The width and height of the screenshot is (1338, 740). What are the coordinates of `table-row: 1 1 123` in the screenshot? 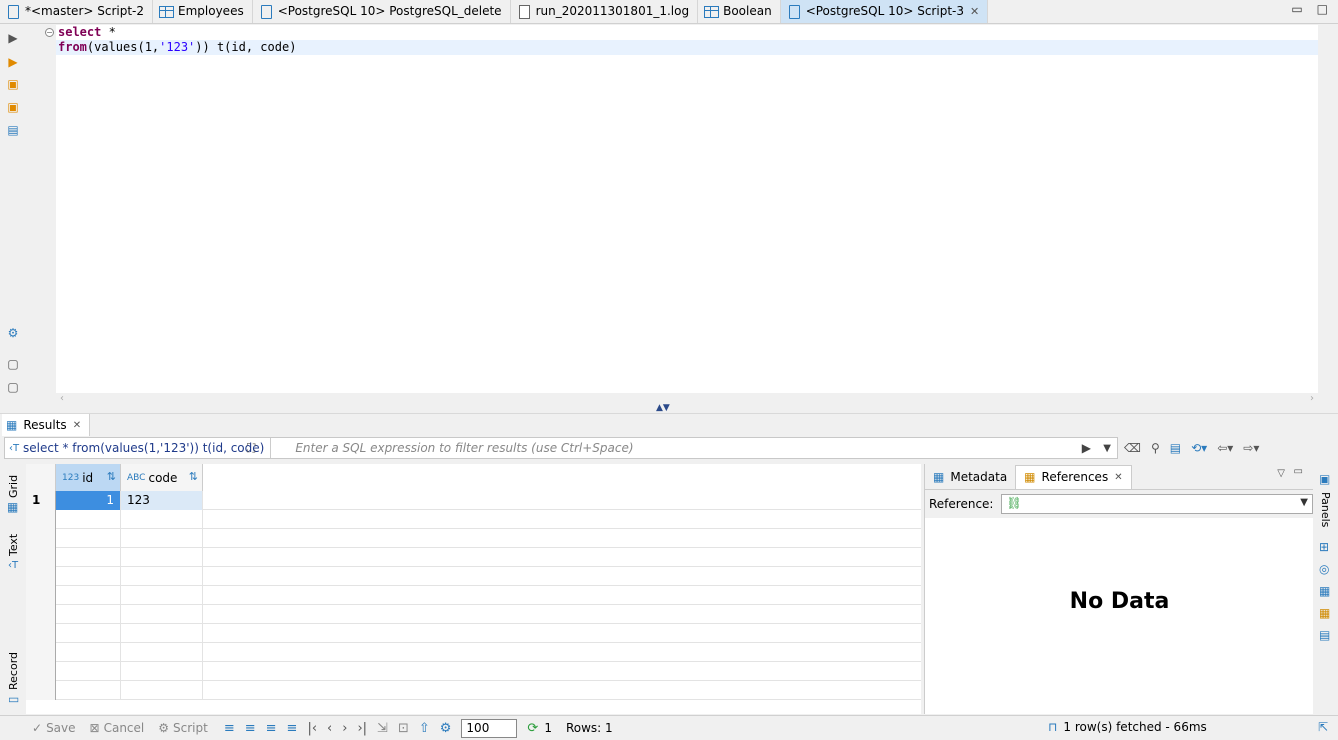 It's located at (473, 500).